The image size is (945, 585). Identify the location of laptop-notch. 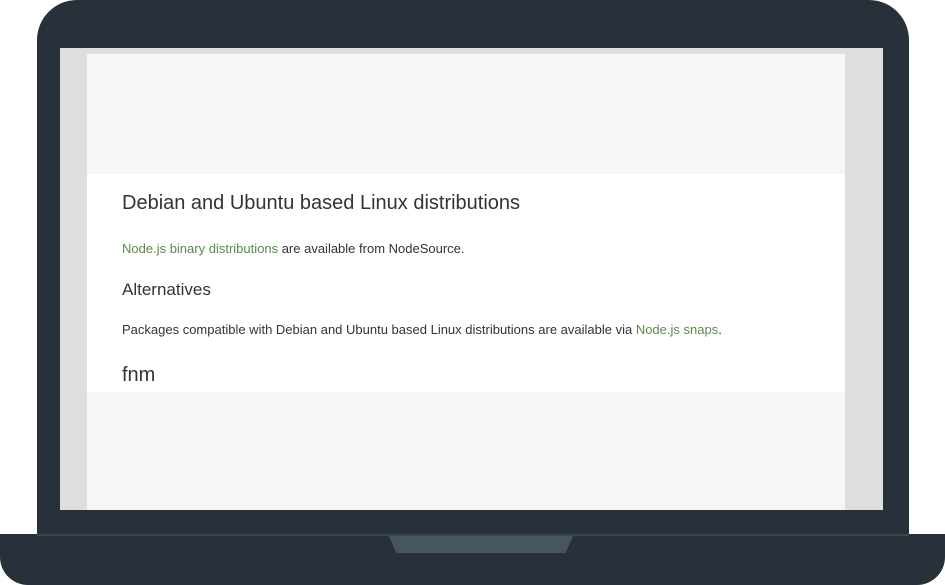
(481, 544).